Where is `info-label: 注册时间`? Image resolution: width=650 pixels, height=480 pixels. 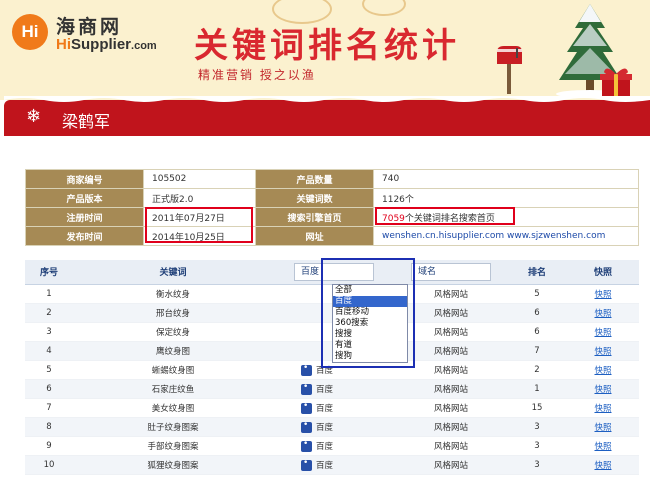 info-label: 注册时间 is located at coordinates (84, 217).